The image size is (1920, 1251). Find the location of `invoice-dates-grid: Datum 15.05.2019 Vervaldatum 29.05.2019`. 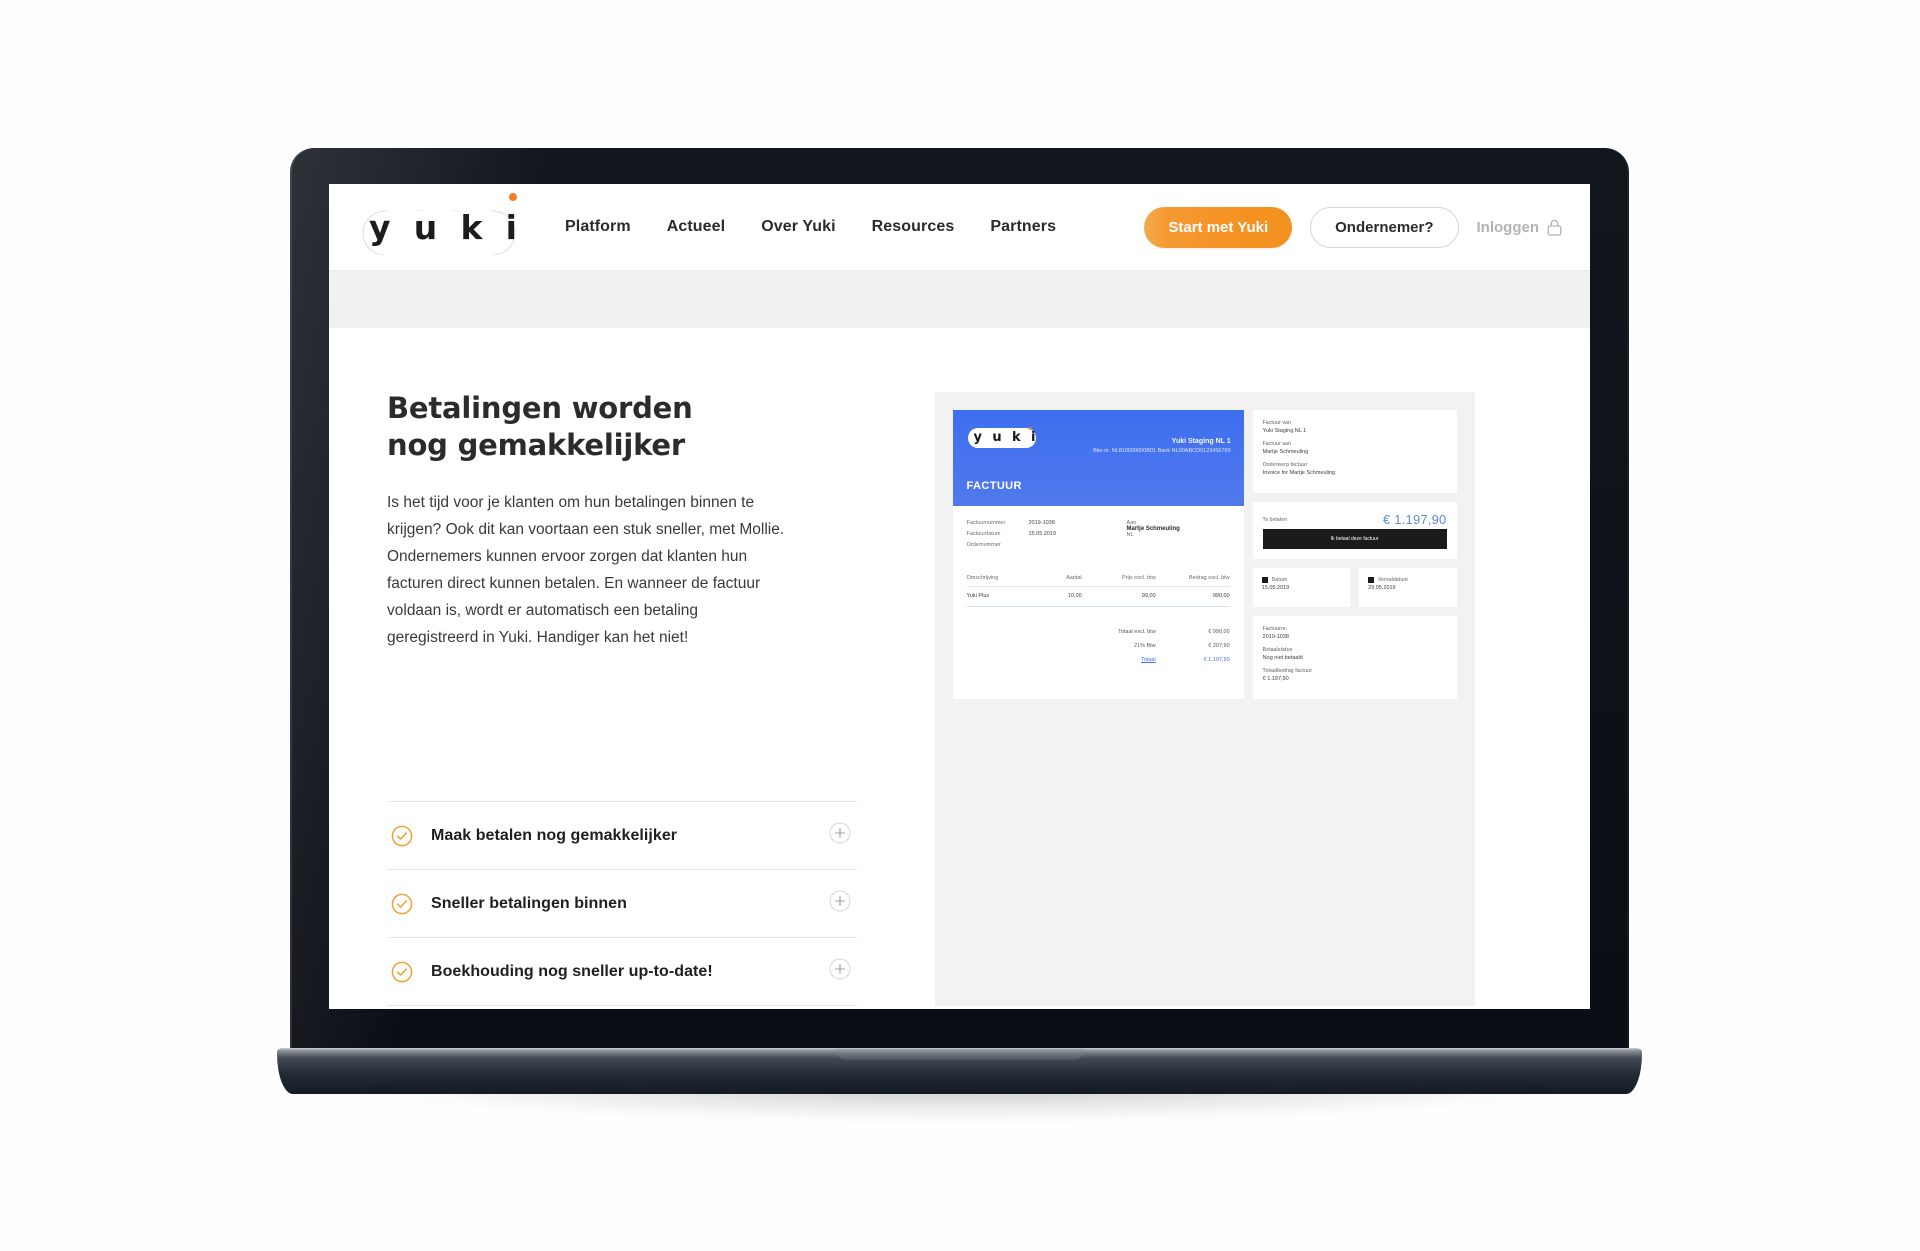

invoice-dates-grid: Datum 15.05.2019 Vervaldatum 29.05.2019 is located at coordinates (1354, 587).